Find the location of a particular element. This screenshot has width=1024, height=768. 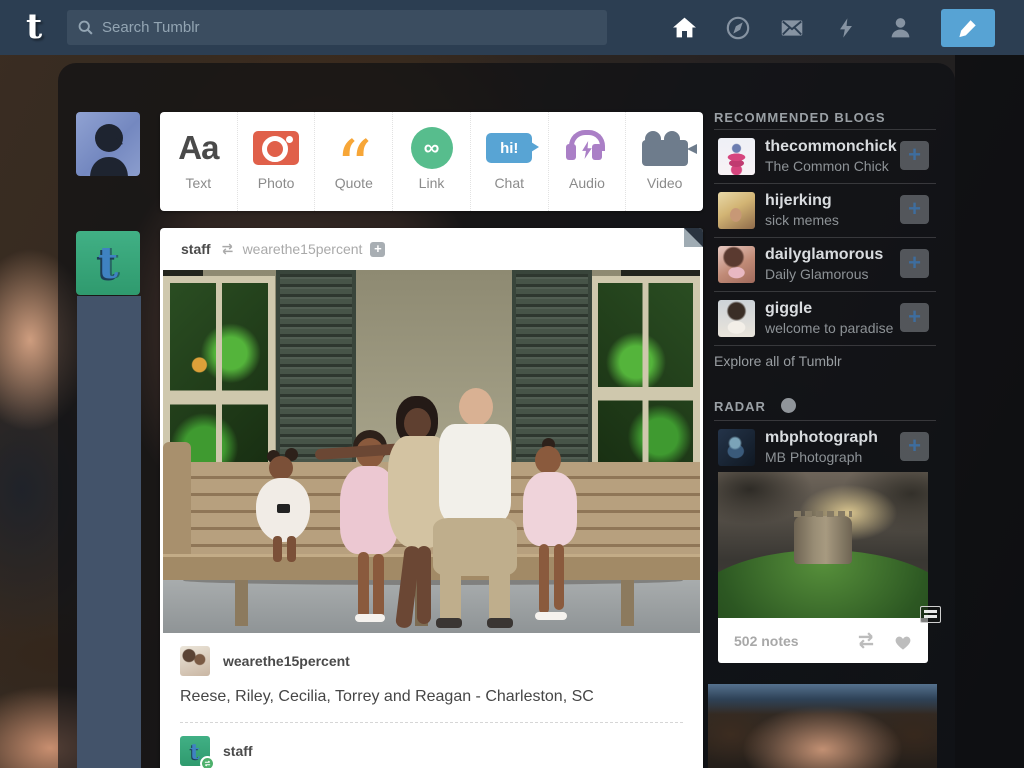

quote-icon: “ is located at coordinates (354, 148).